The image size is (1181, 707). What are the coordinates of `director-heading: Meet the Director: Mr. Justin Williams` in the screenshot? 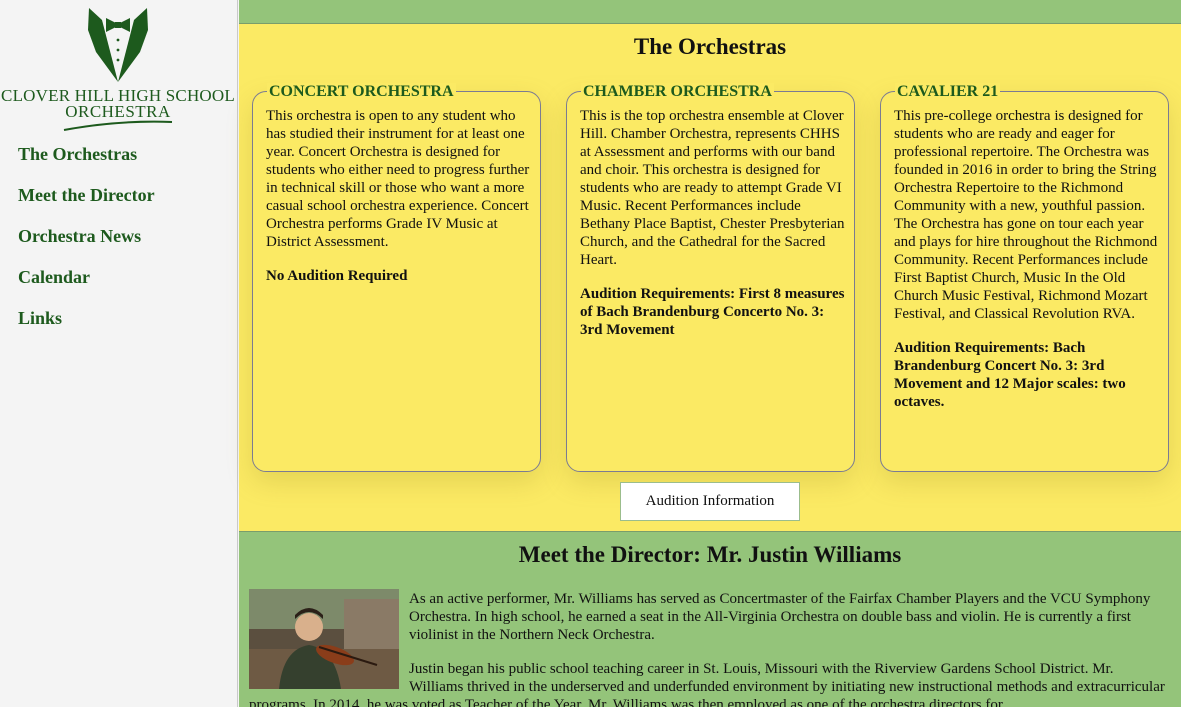 It's located at (710, 554).